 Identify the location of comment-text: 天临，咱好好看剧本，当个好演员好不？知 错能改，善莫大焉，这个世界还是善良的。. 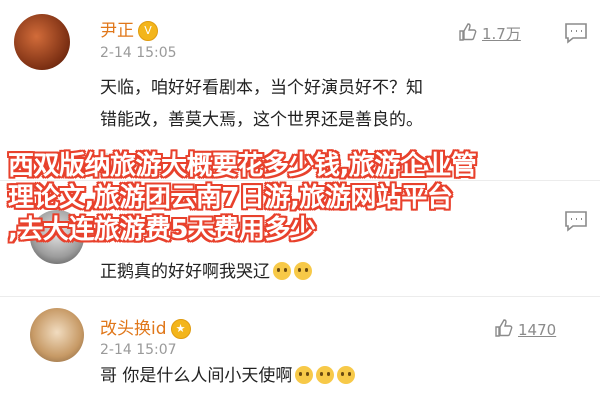
(261, 104).